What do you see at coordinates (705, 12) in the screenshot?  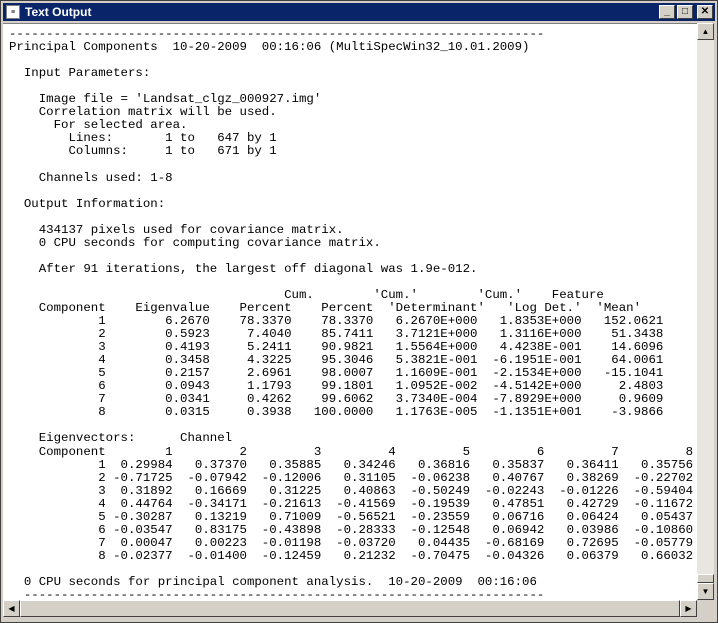 I see `close-button: ✕` at bounding box center [705, 12].